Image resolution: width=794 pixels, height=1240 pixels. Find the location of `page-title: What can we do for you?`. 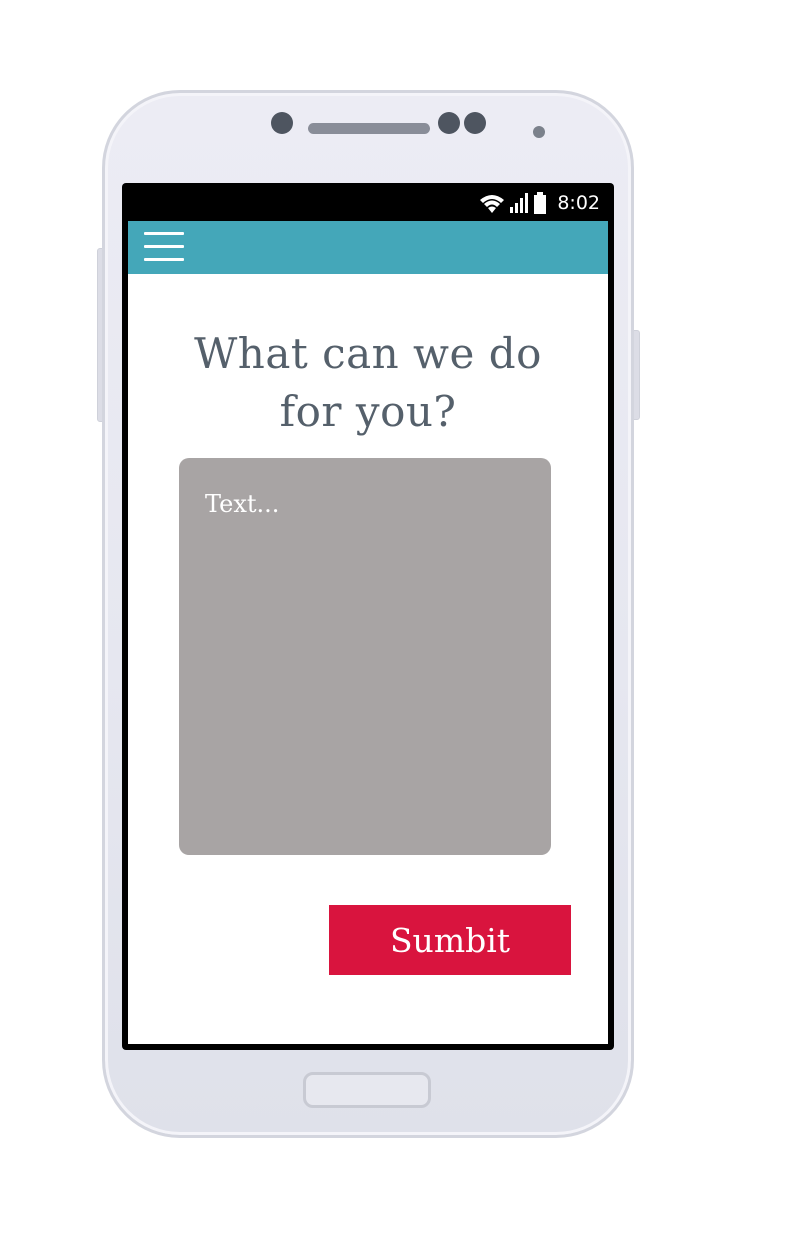

page-title: What can we do for you? is located at coordinates (368, 383).